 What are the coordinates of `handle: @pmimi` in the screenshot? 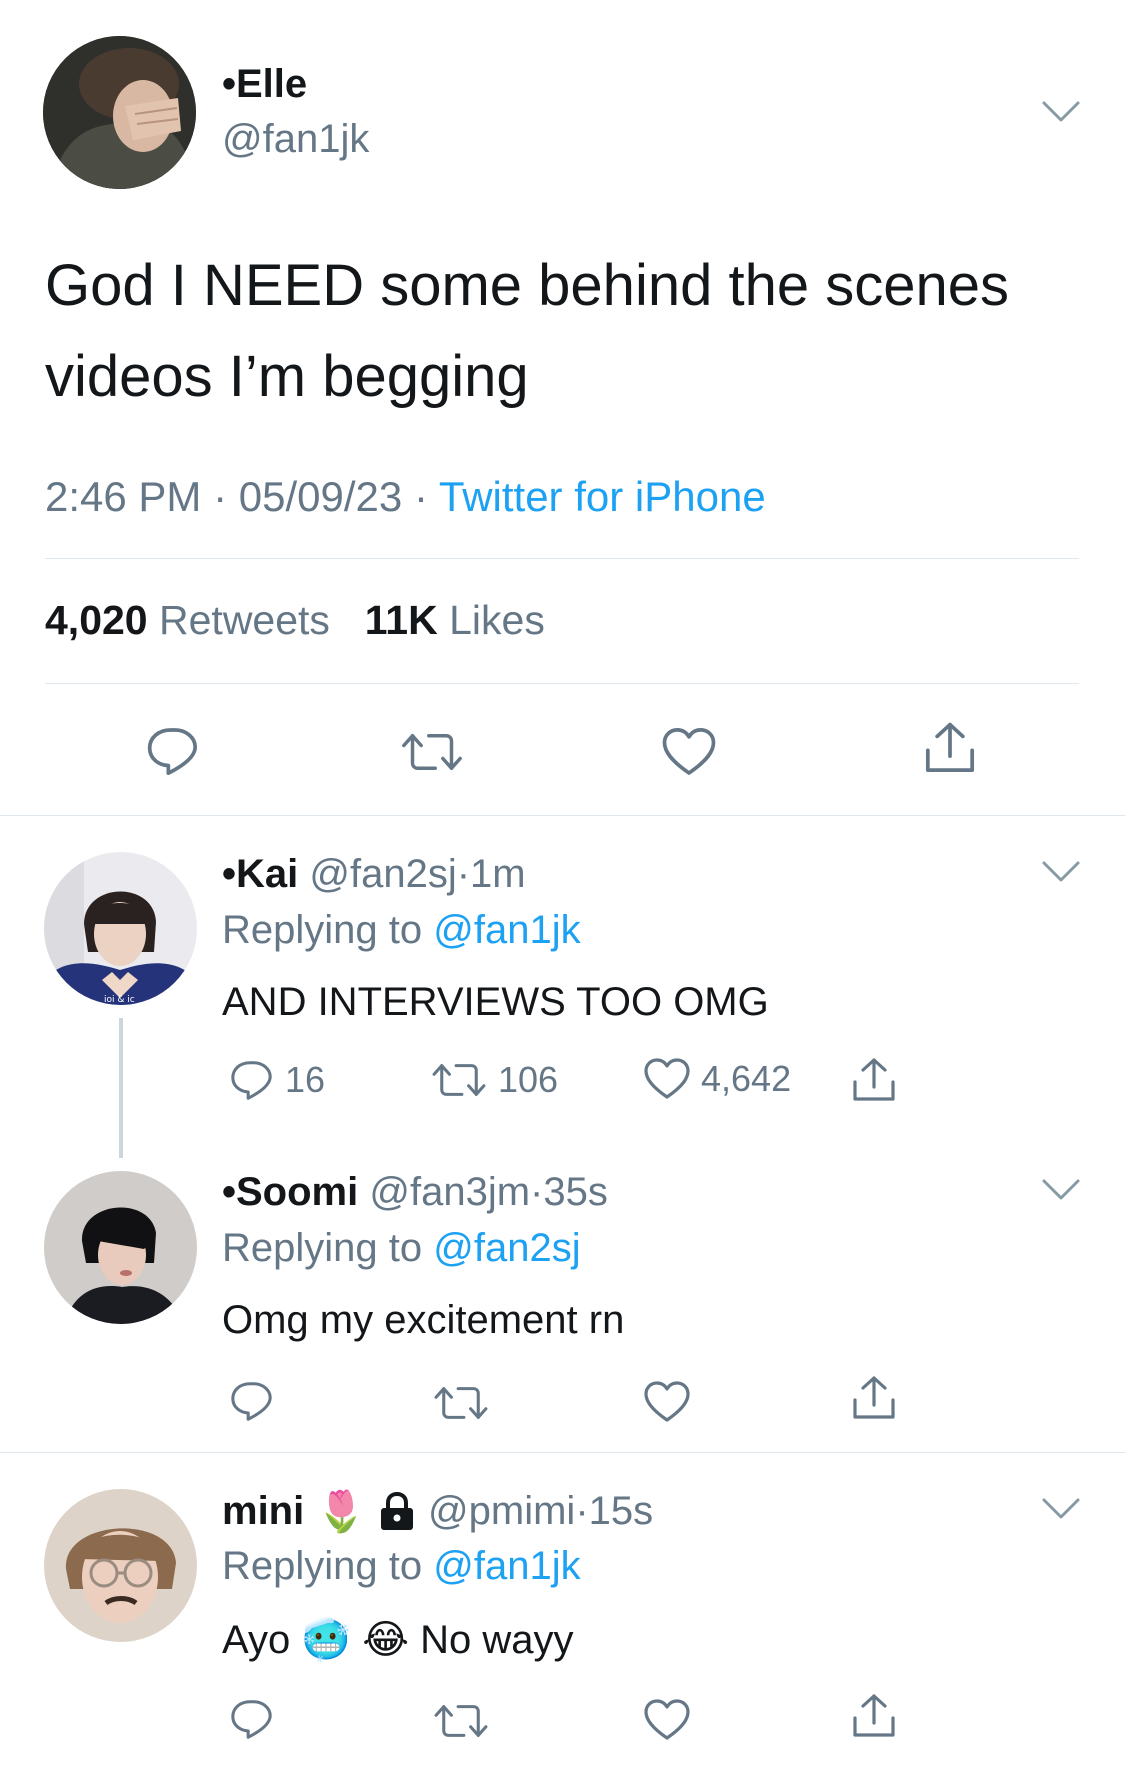 It's located at (501, 1511).